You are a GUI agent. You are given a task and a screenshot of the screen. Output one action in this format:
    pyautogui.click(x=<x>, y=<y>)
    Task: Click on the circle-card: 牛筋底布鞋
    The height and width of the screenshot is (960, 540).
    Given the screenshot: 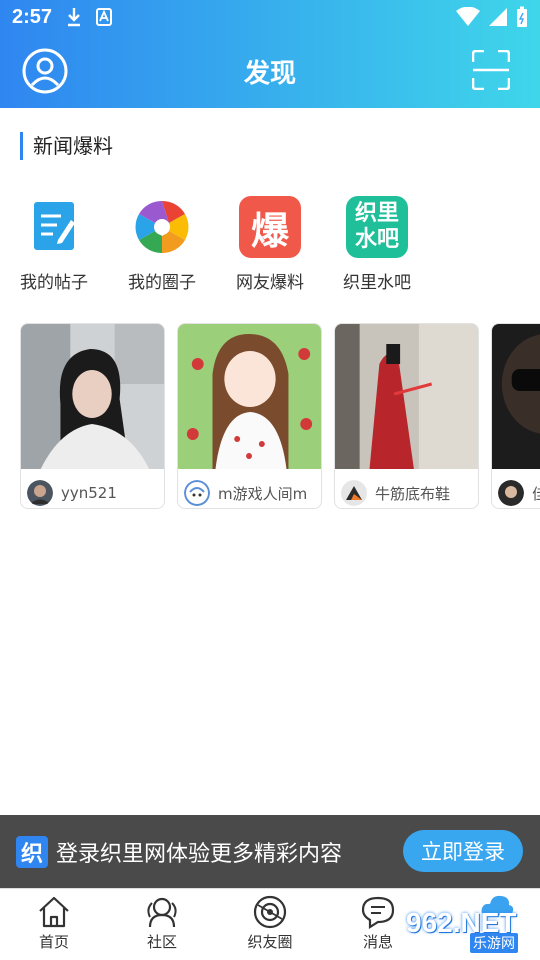 What is the action you would take?
    pyautogui.click(x=406, y=416)
    